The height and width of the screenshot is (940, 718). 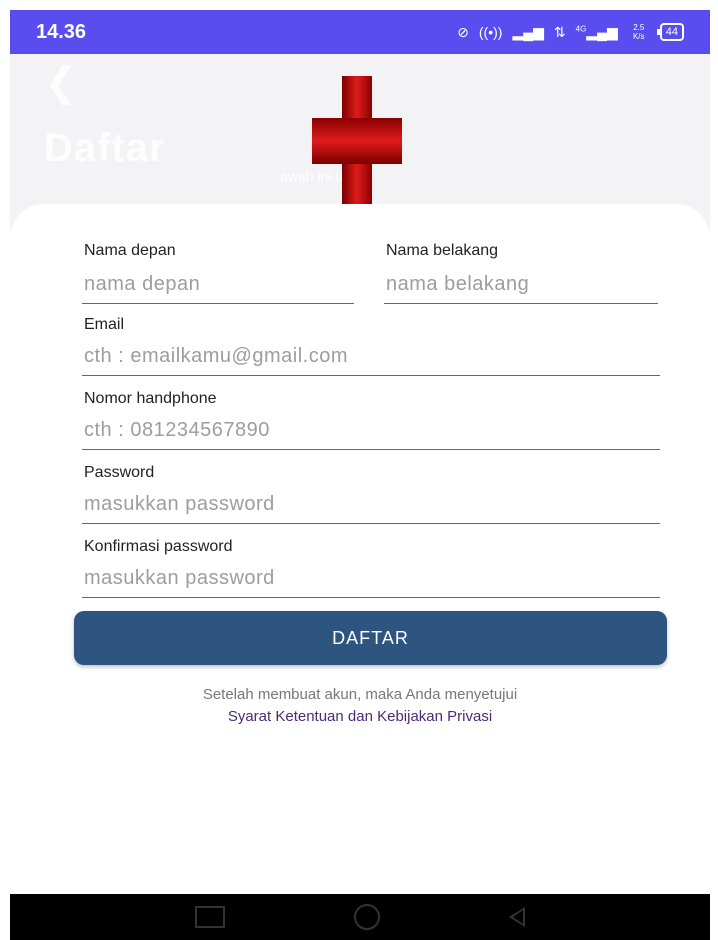 I want to click on hotspot-icon: ((•)), so click(x=490, y=32).